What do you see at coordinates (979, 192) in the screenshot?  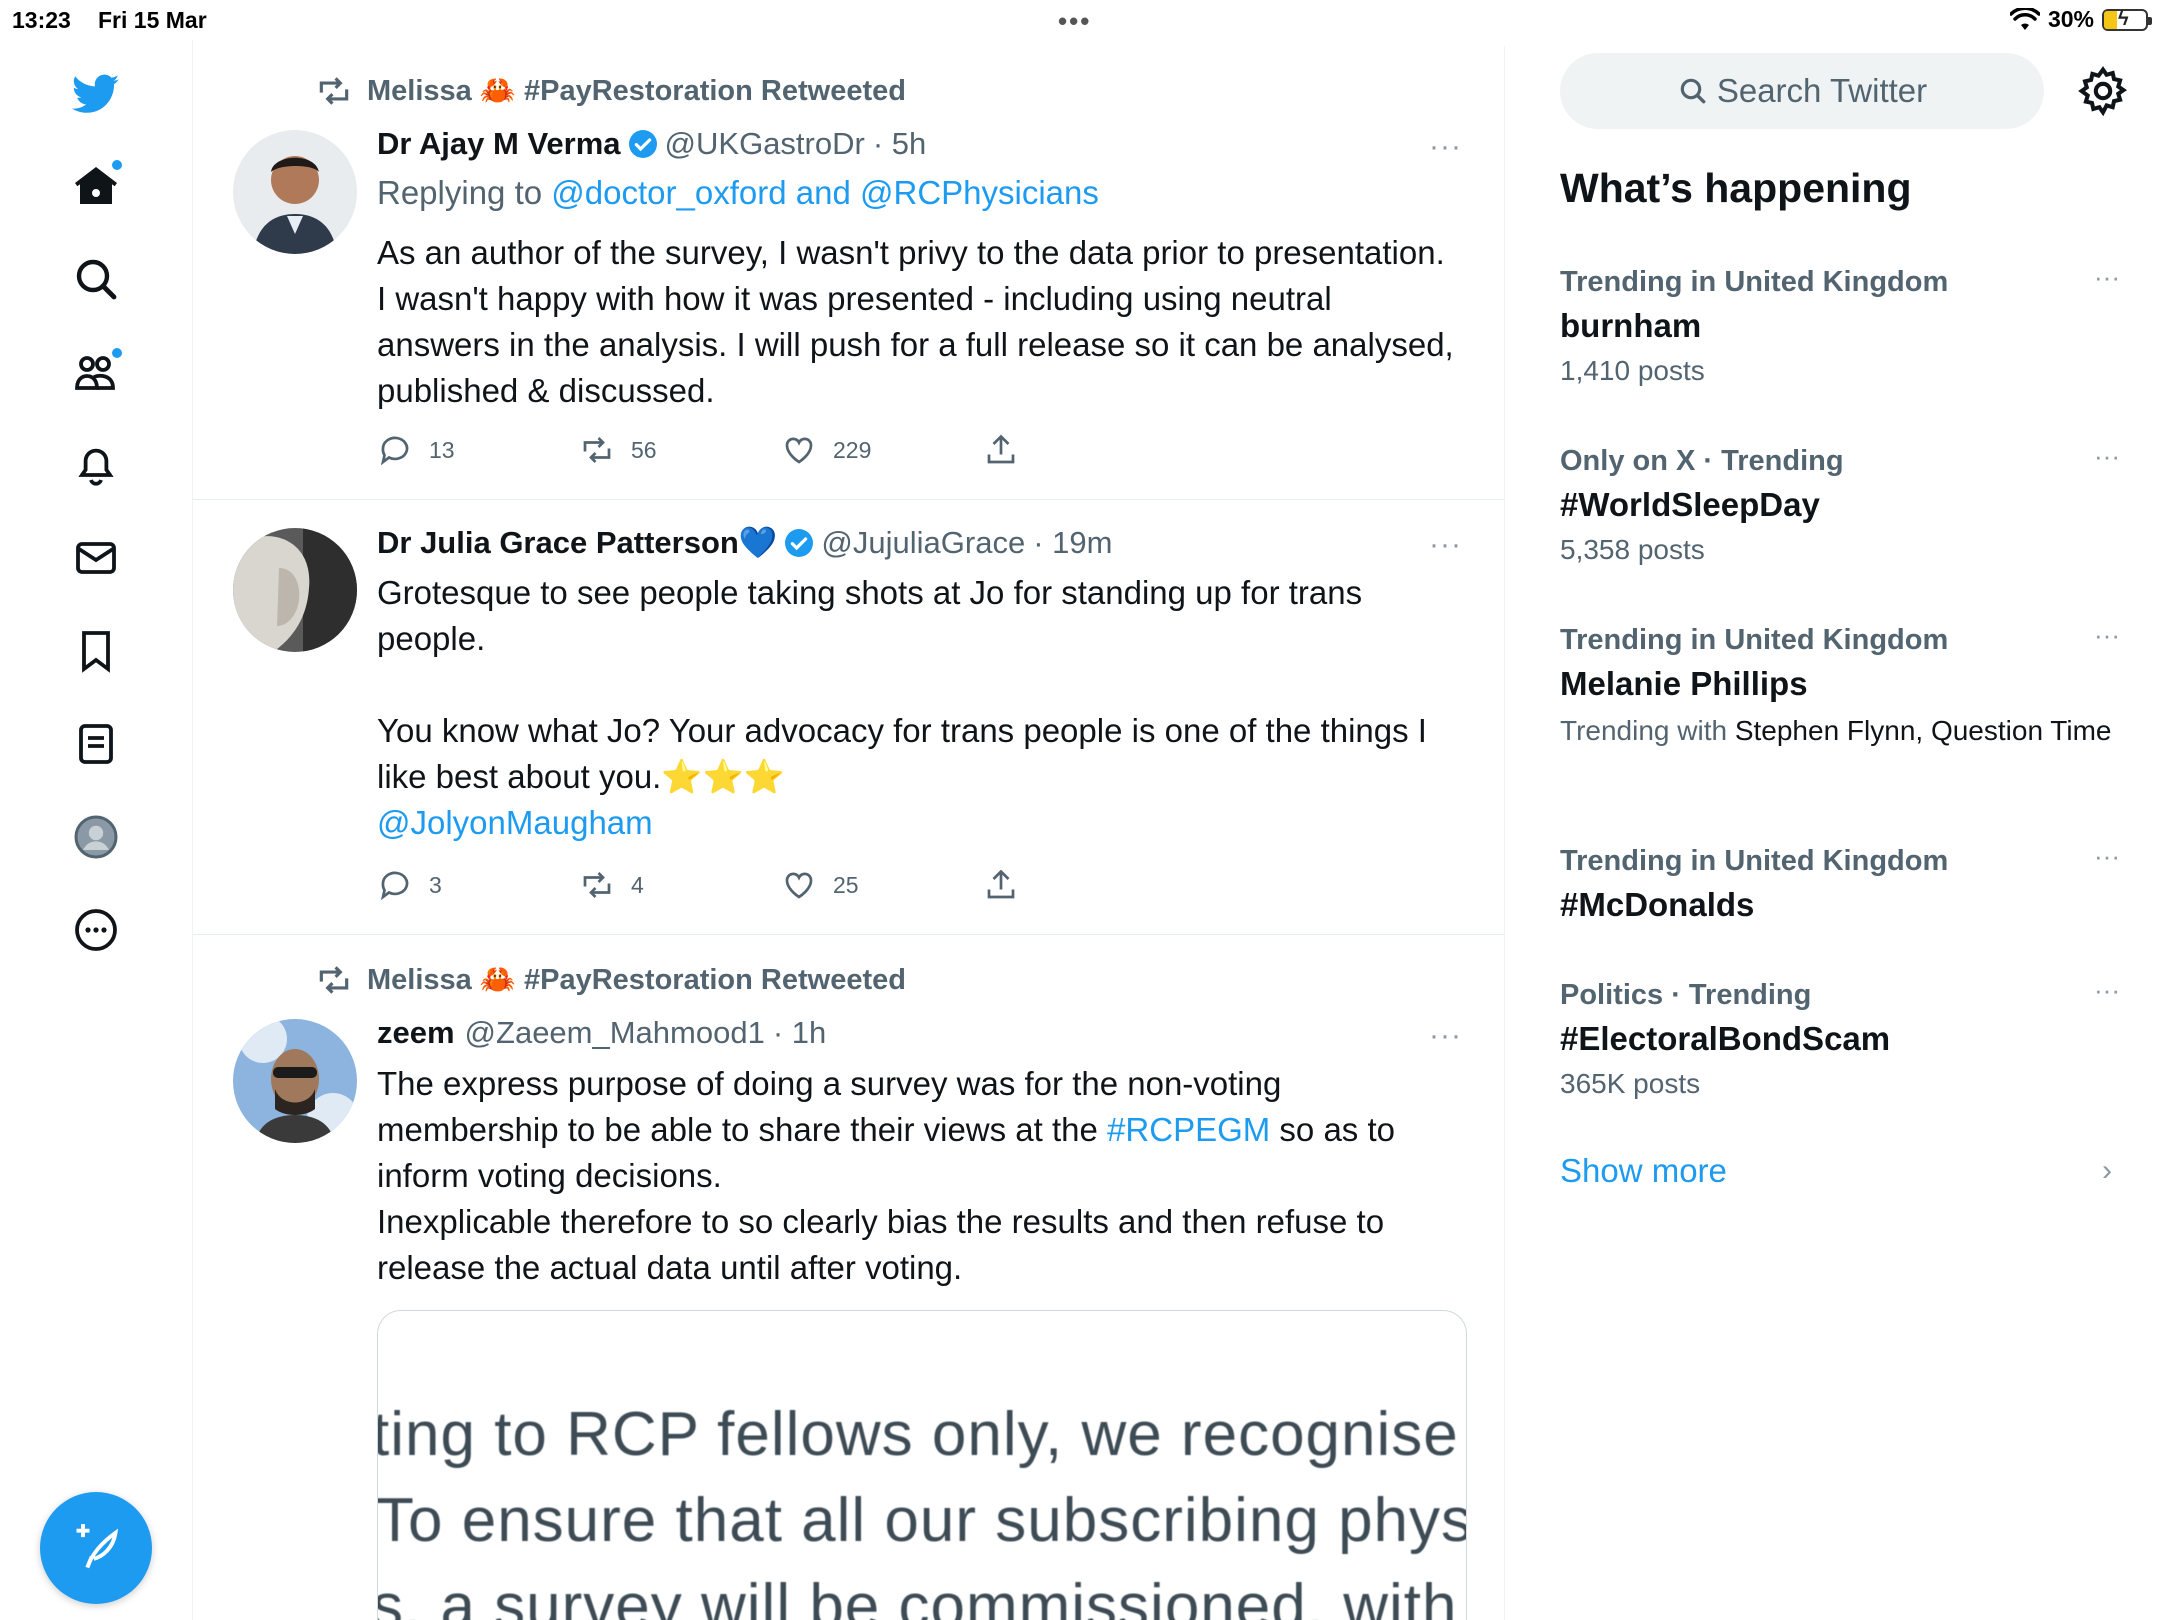 I see `reply-mention: @RCPhysicians` at bounding box center [979, 192].